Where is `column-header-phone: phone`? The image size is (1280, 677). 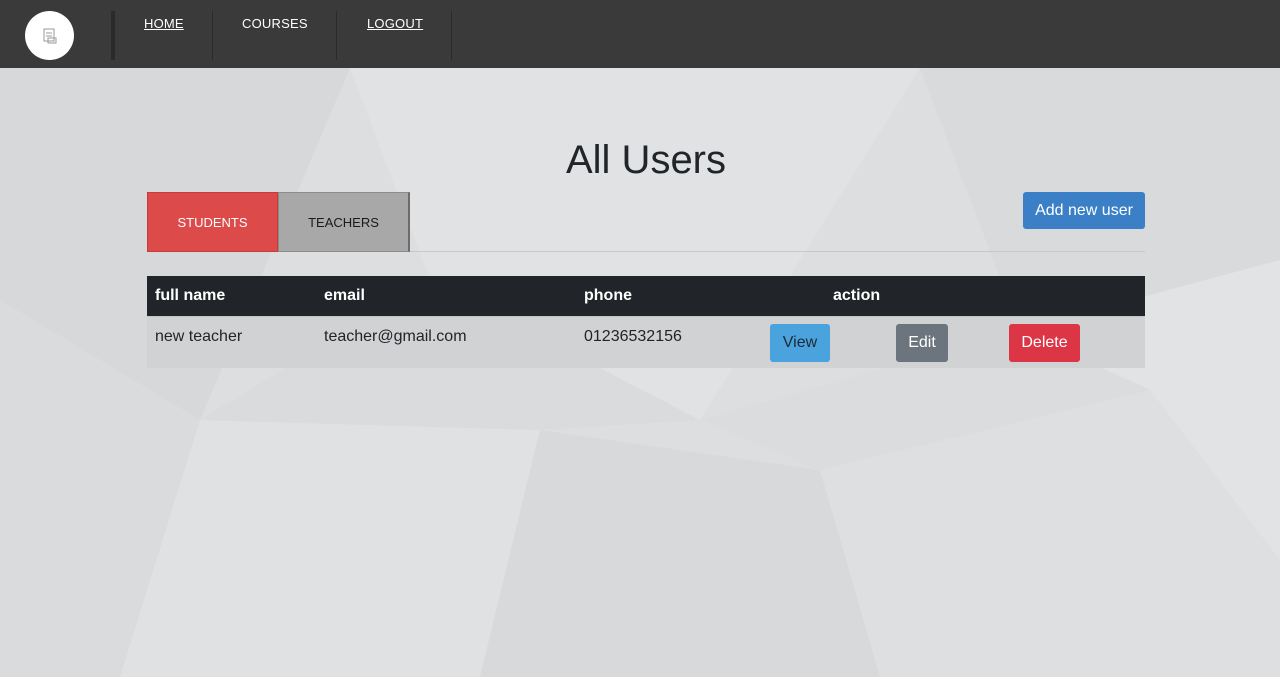 column-header-phone: phone is located at coordinates (608, 295).